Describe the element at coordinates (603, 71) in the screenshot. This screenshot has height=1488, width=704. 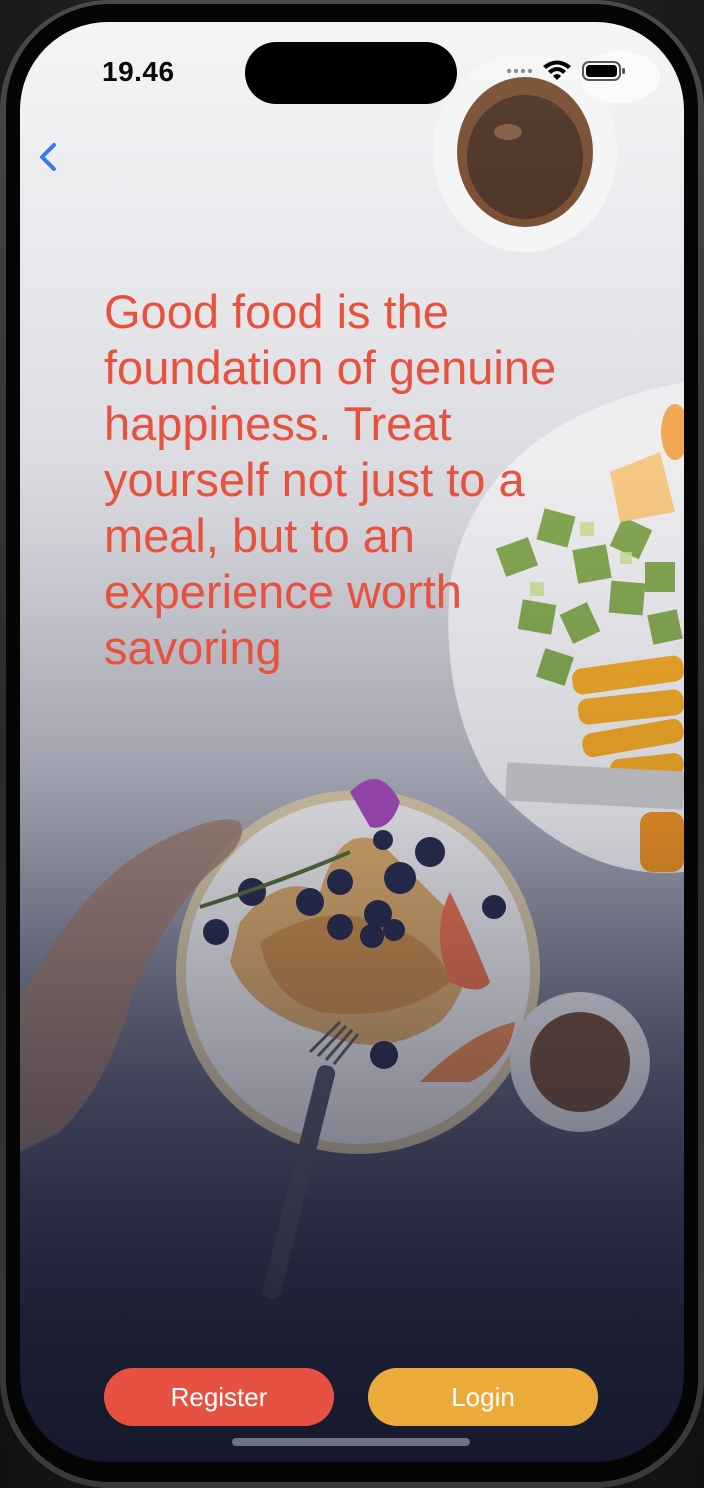
I see `battery-icon` at that location.